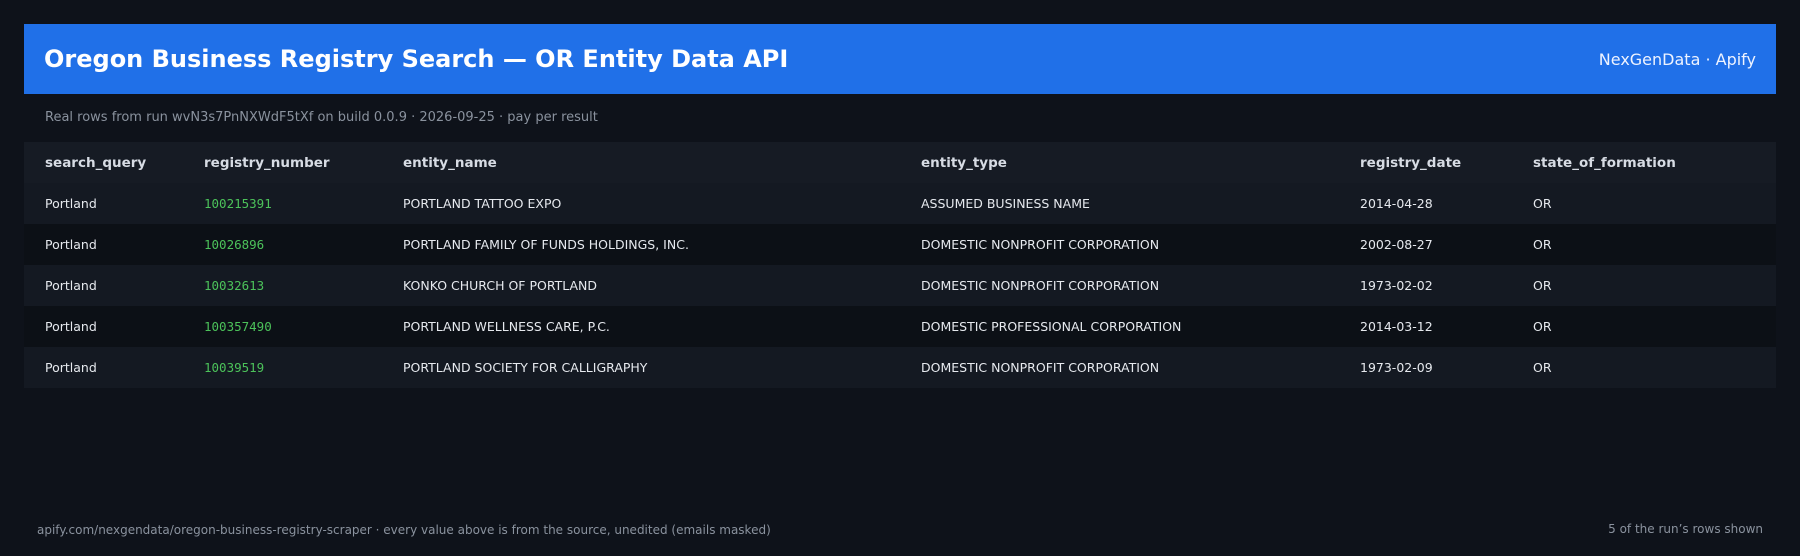  What do you see at coordinates (1051, 326) in the screenshot?
I see `cell-entity-type: DOMESTIC PROFESSIONAL CORPORATION` at bounding box center [1051, 326].